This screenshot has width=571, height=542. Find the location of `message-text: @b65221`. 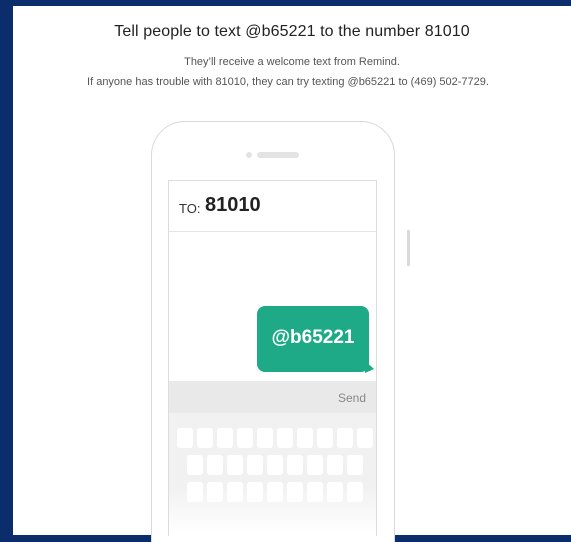

message-text: @b65221 is located at coordinates (313, 337).